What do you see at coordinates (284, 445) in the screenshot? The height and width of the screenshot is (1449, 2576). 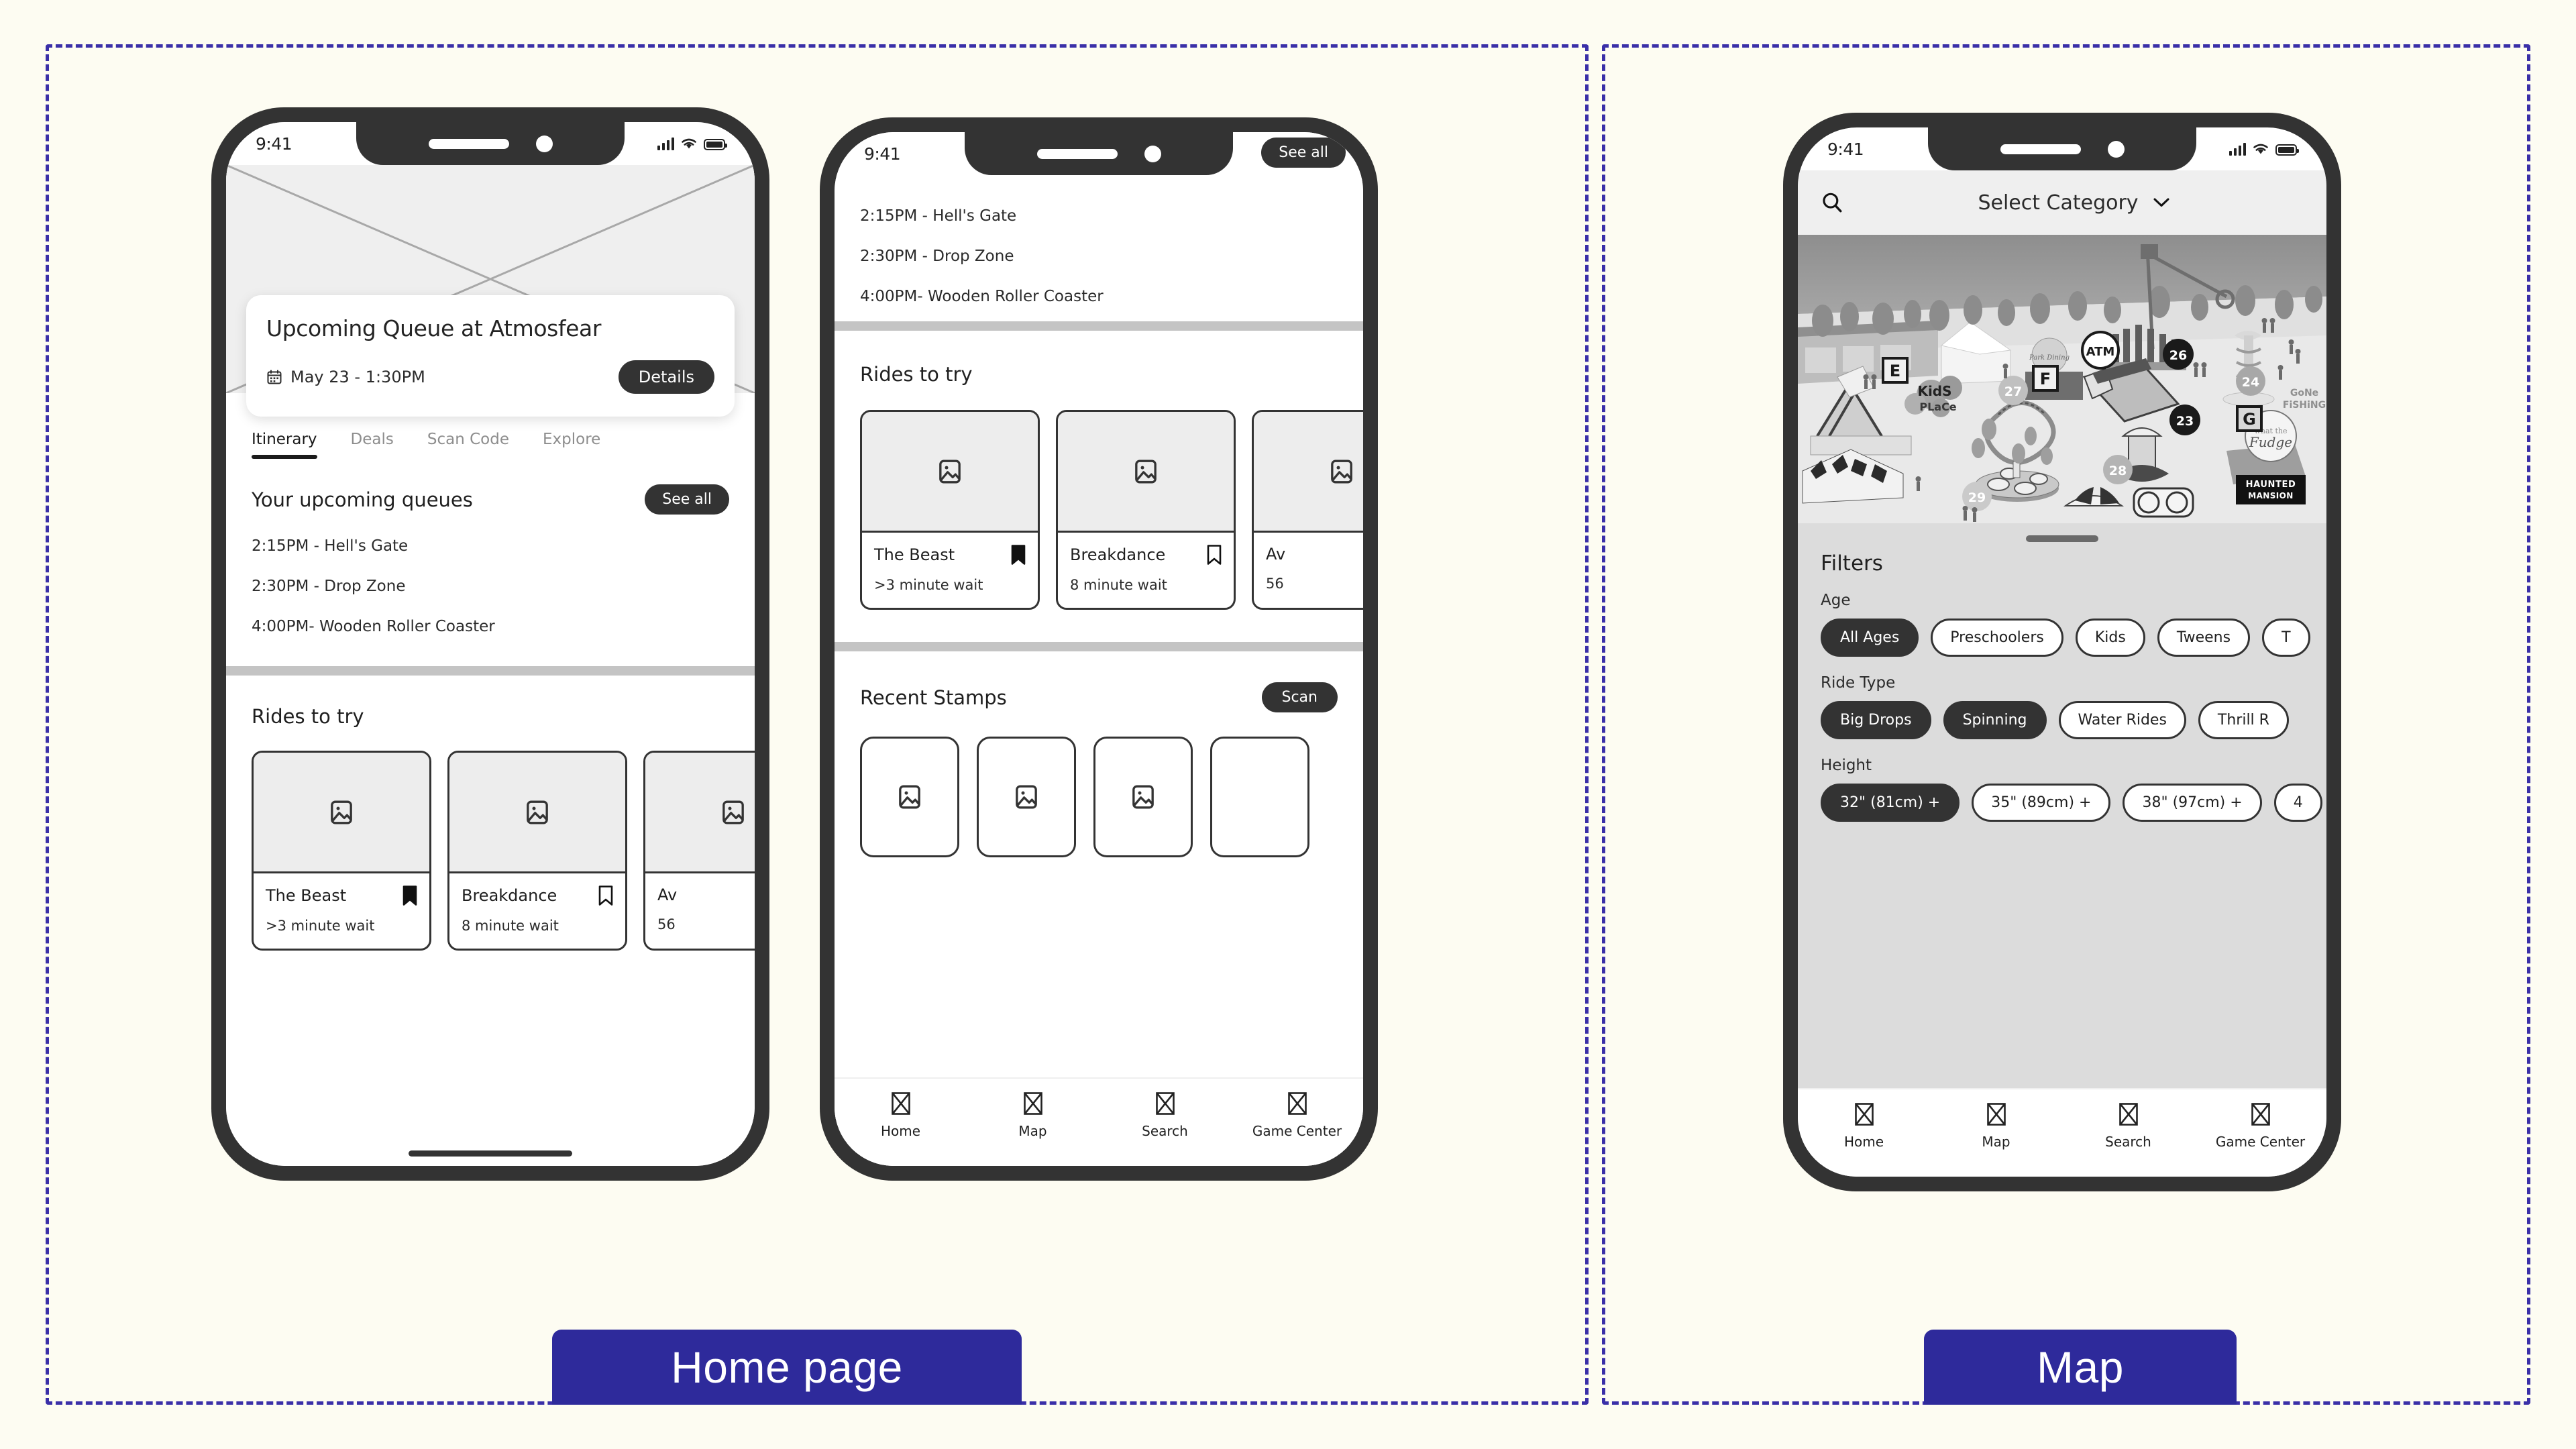 I see `tab-itinerary: Itinerary` at bounding box center [284, 445].